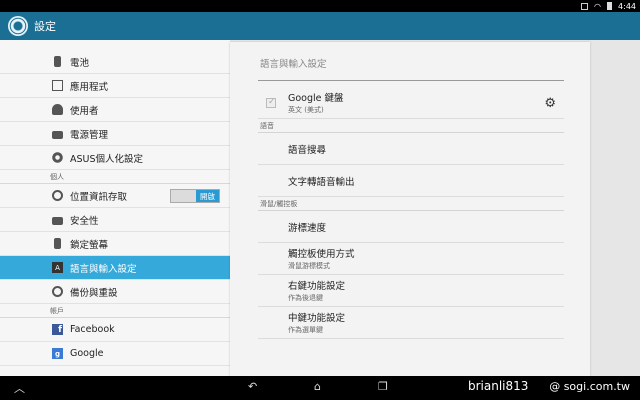  Describe the element at coordinates (57, 291) in the screenshot. I see `backup-icon` at that location.